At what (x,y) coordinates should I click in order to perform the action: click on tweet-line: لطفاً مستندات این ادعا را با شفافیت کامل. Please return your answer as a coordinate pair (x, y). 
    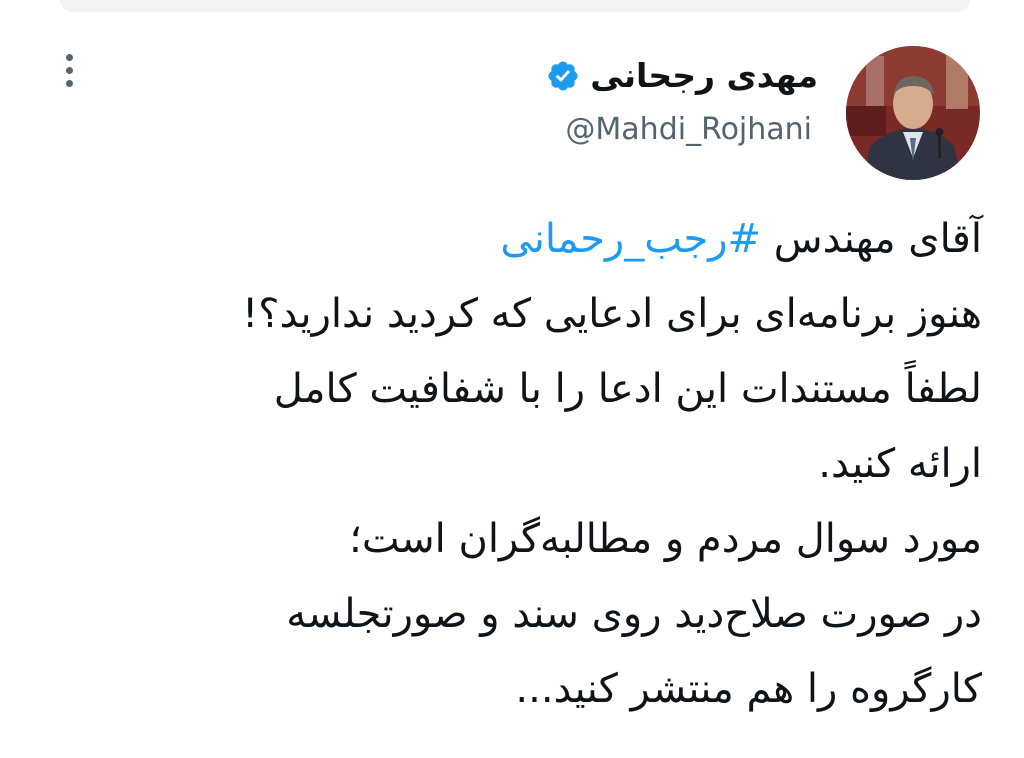
    Looking at the image, I should click on (627, 389).